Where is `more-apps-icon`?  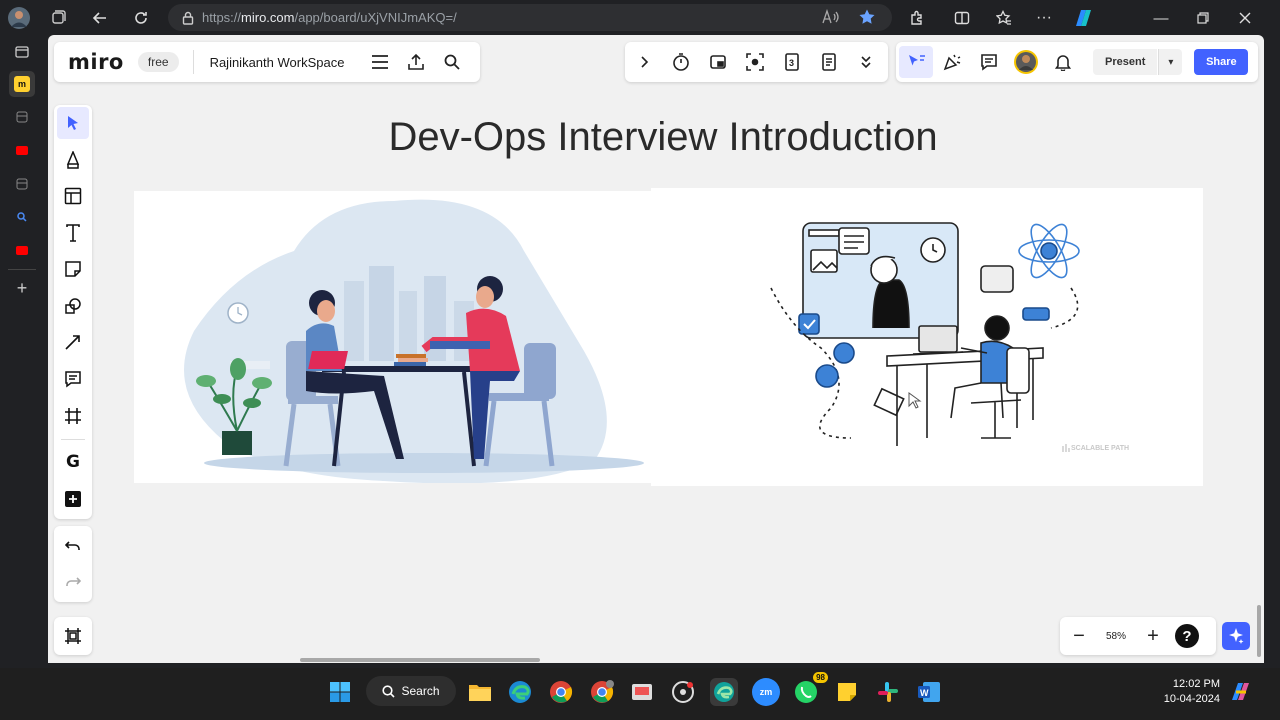
more-apps-icon is located at coordinates (73, 499).